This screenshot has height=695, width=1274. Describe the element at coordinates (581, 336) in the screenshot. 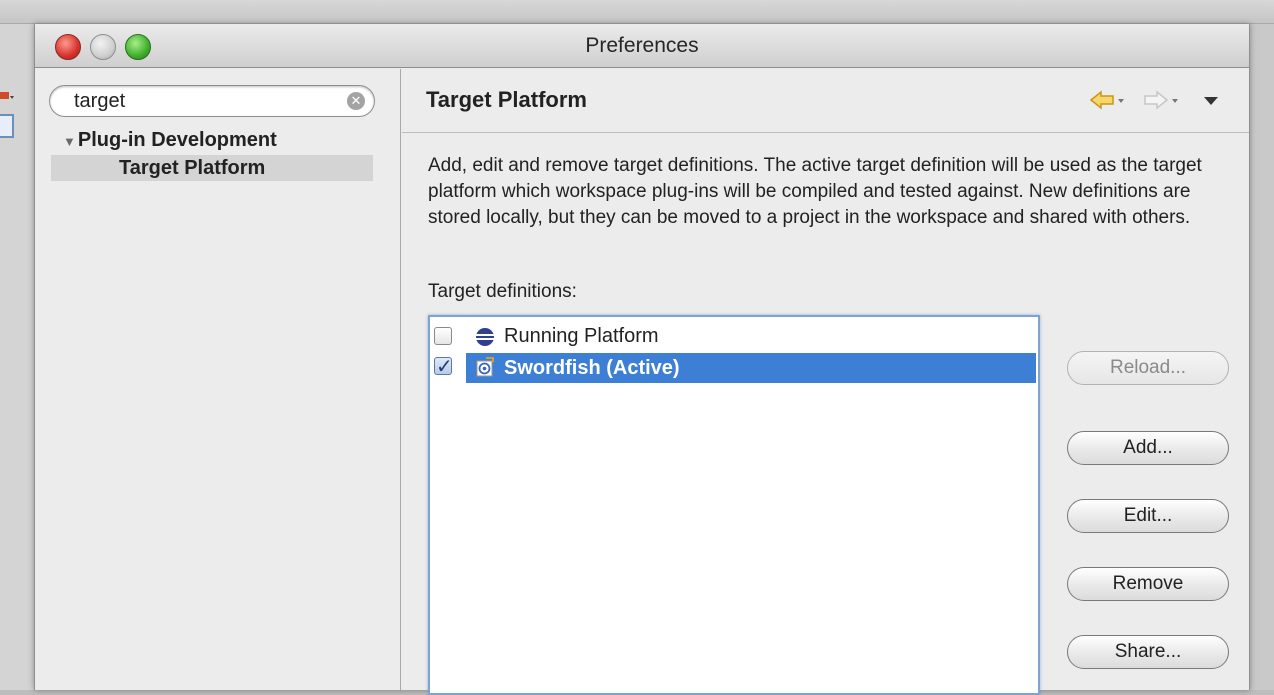

I see `list-item-label: Running Platform` at that location.